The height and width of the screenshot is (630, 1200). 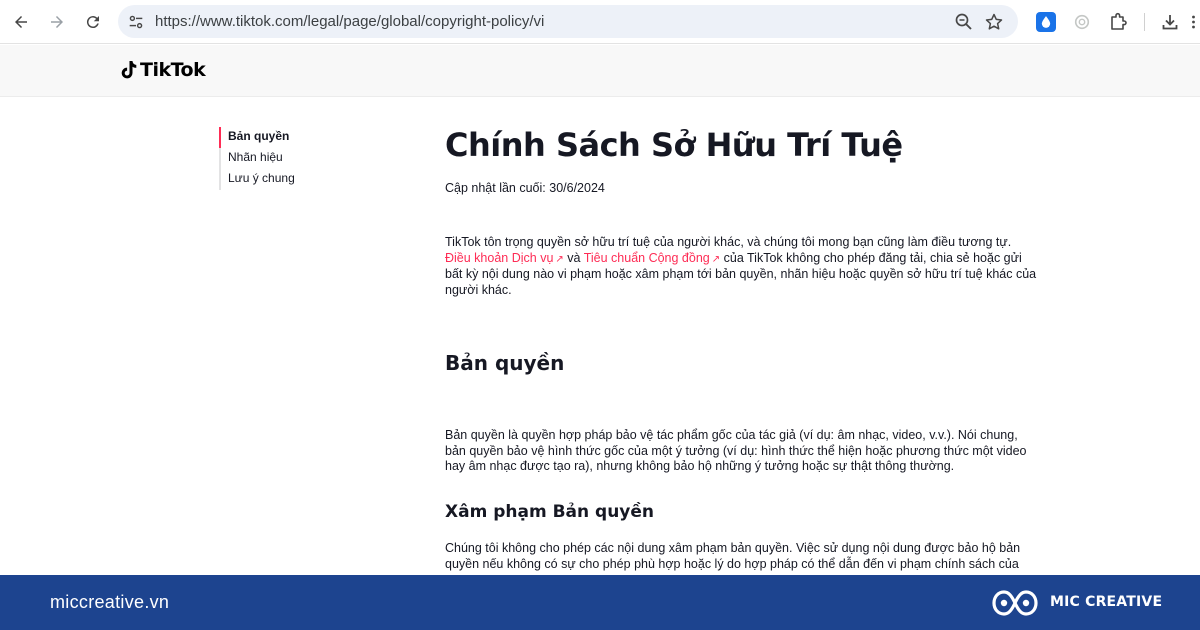 I want to click on toc-item-general-notes: Lưu ý chung, so click(x=257, y=179).